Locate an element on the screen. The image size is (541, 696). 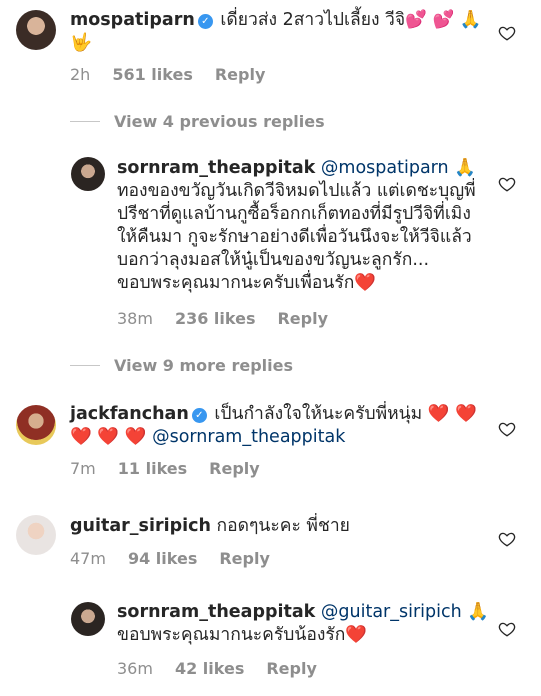
comment-text: เป็นกำลังใจให้นะครับพี่หนุ่ม is located at coordinates (318, 414).